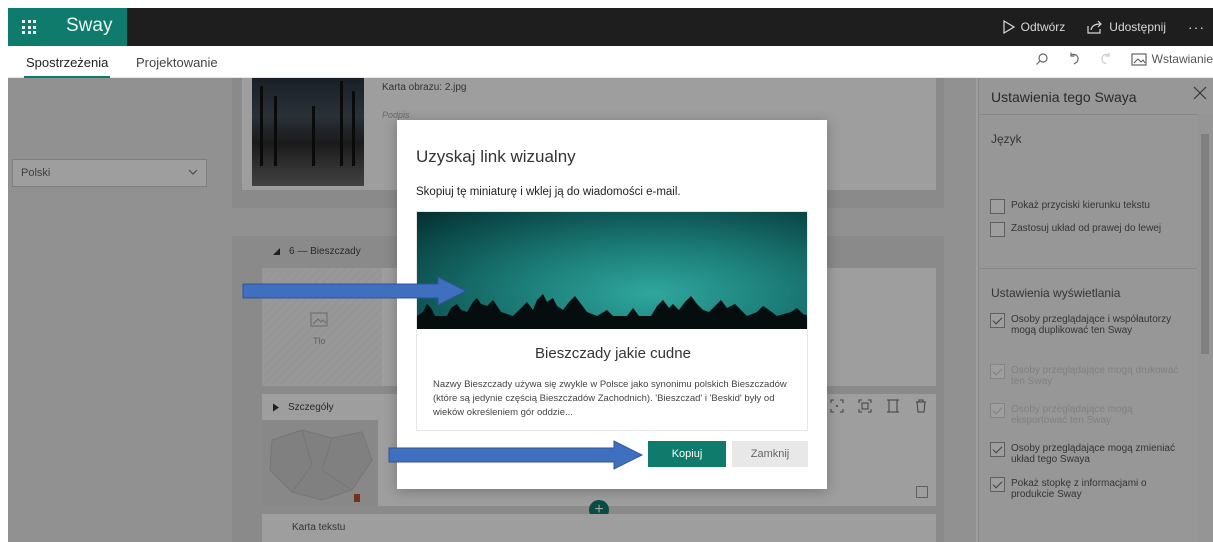  I want to click on undo-button, so click(1074, 59).